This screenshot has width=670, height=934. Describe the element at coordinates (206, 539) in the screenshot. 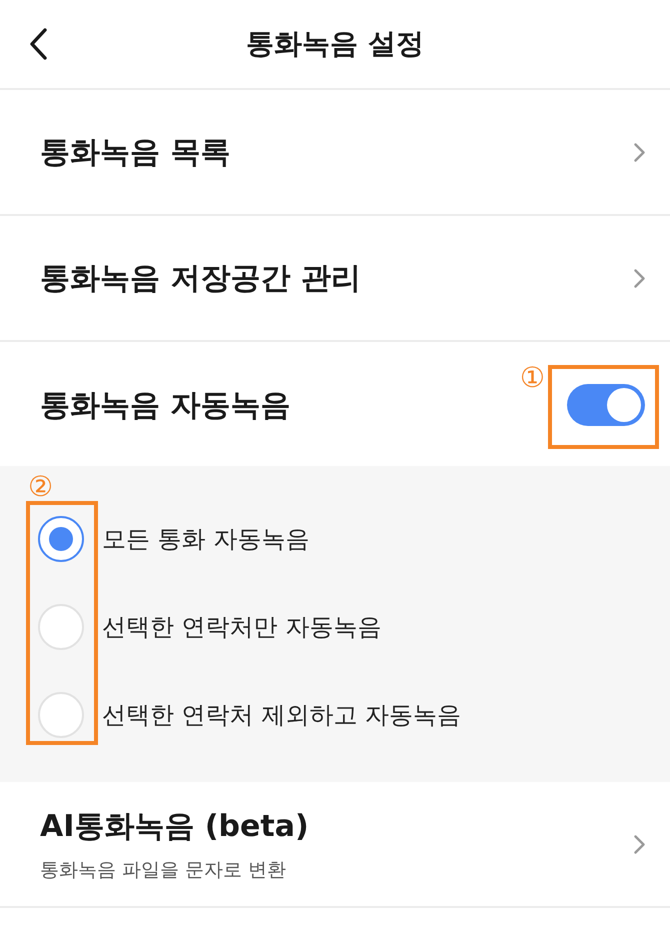

I see `option-label: 모든 통화 자동녹음` at that location.